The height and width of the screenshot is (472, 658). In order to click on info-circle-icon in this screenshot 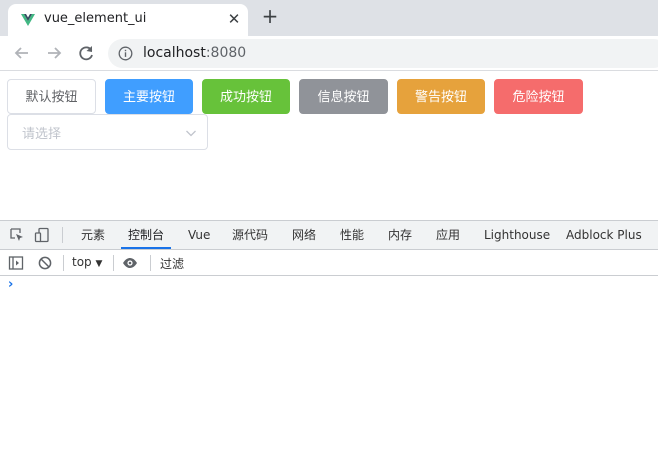, I will do `click(125, 53)`.